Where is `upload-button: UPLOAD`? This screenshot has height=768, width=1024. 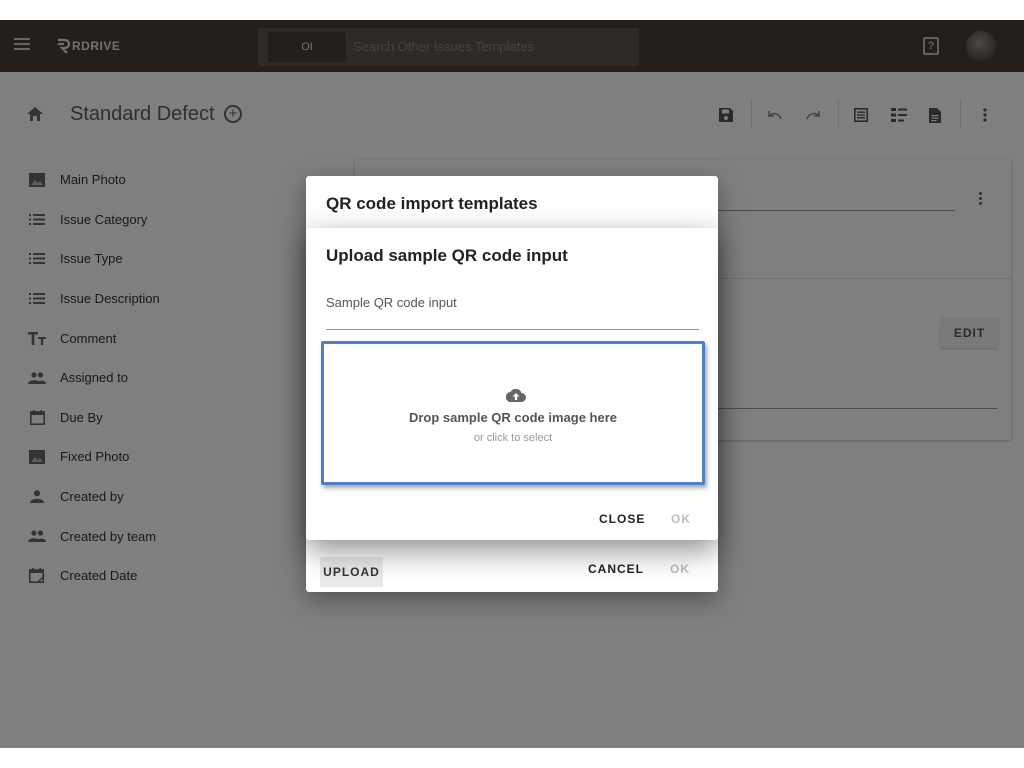
upload-button: UPLOAD is located at coordinates (351, 572).